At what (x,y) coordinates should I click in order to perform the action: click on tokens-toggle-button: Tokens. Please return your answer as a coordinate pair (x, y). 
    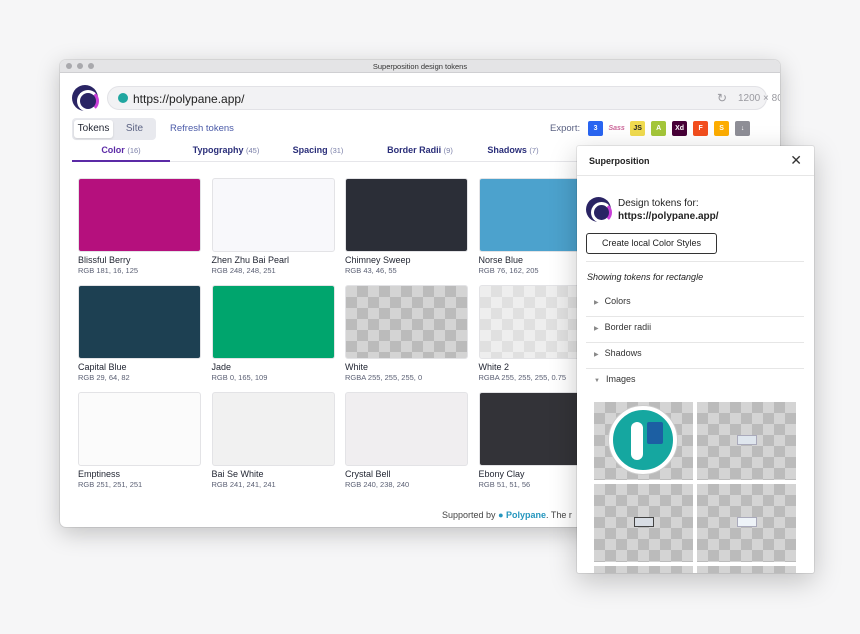
    Looking at the image, I should click on (93, 129).